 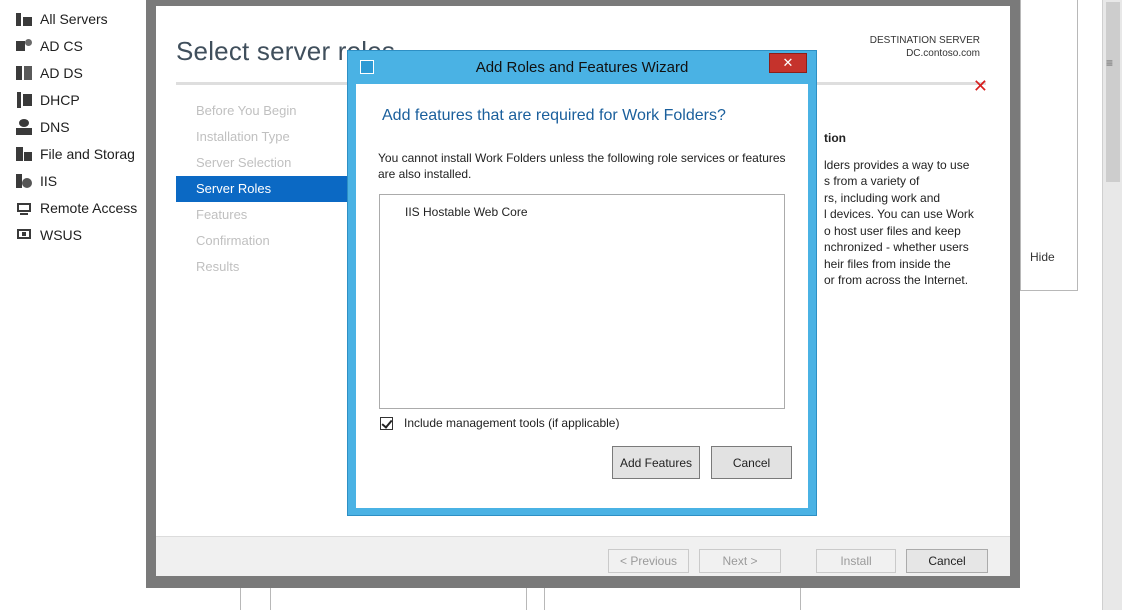 I want to click on servers-icon, so click(x=24, y=19).